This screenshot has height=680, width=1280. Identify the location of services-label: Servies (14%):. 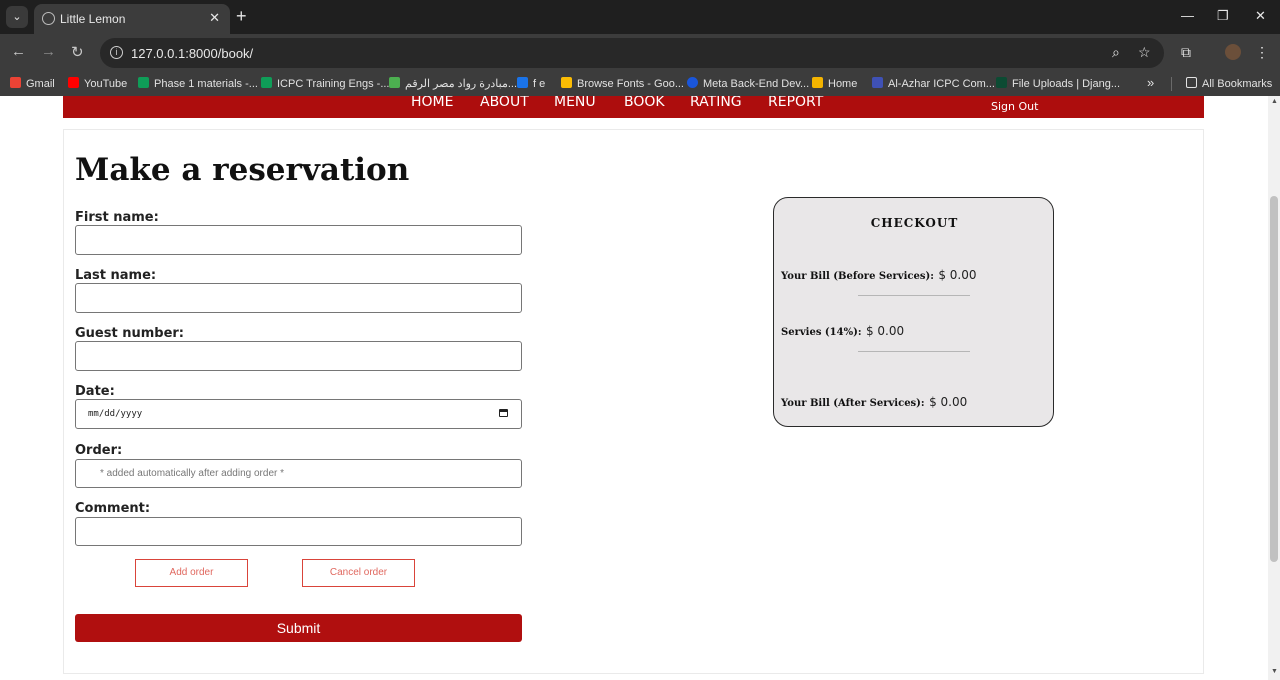
(821, 332).